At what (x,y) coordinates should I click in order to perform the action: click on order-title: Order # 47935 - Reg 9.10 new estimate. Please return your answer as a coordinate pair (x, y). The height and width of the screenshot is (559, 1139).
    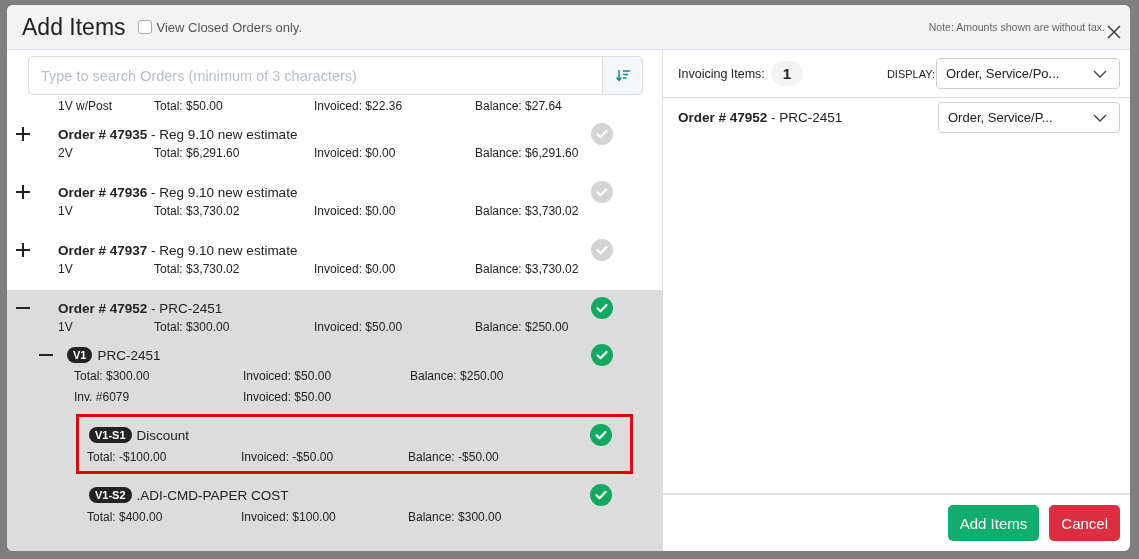
    Looking at the image, I should click on (178, 134).